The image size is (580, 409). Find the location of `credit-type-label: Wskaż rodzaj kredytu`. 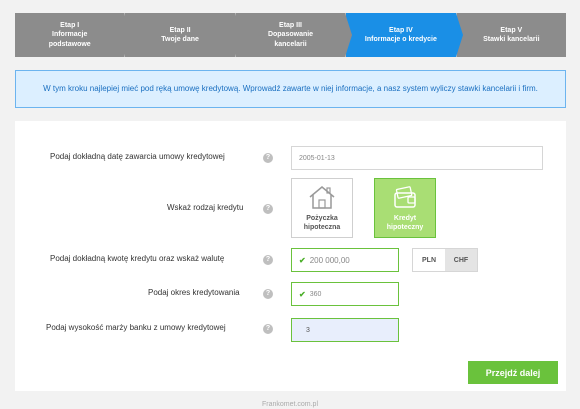

credit-type-label: Wskaż rodzaj kredytu is located at coordinates (205, 207).